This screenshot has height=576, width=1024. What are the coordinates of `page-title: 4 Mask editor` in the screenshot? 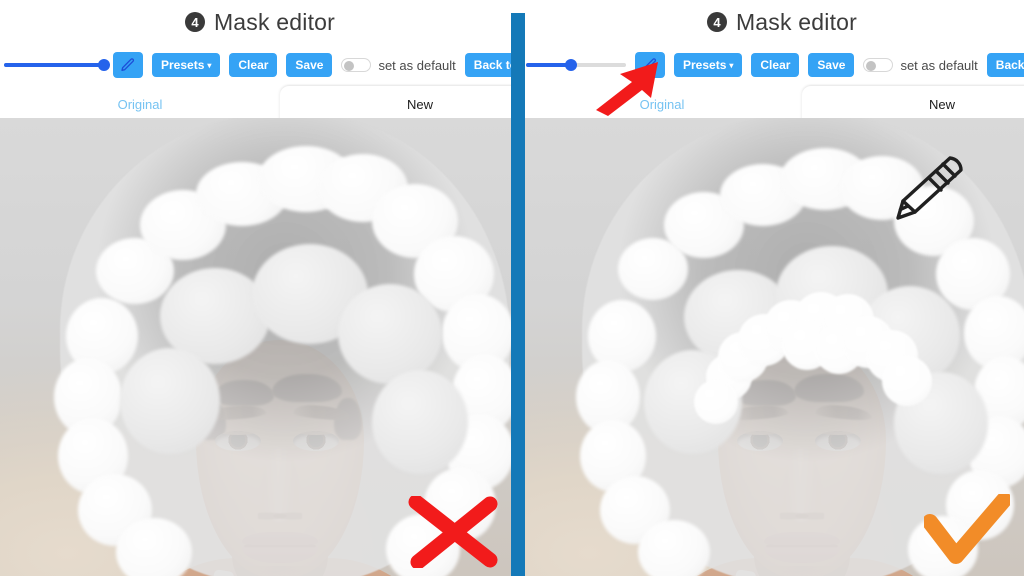 It's located at (260, 22).